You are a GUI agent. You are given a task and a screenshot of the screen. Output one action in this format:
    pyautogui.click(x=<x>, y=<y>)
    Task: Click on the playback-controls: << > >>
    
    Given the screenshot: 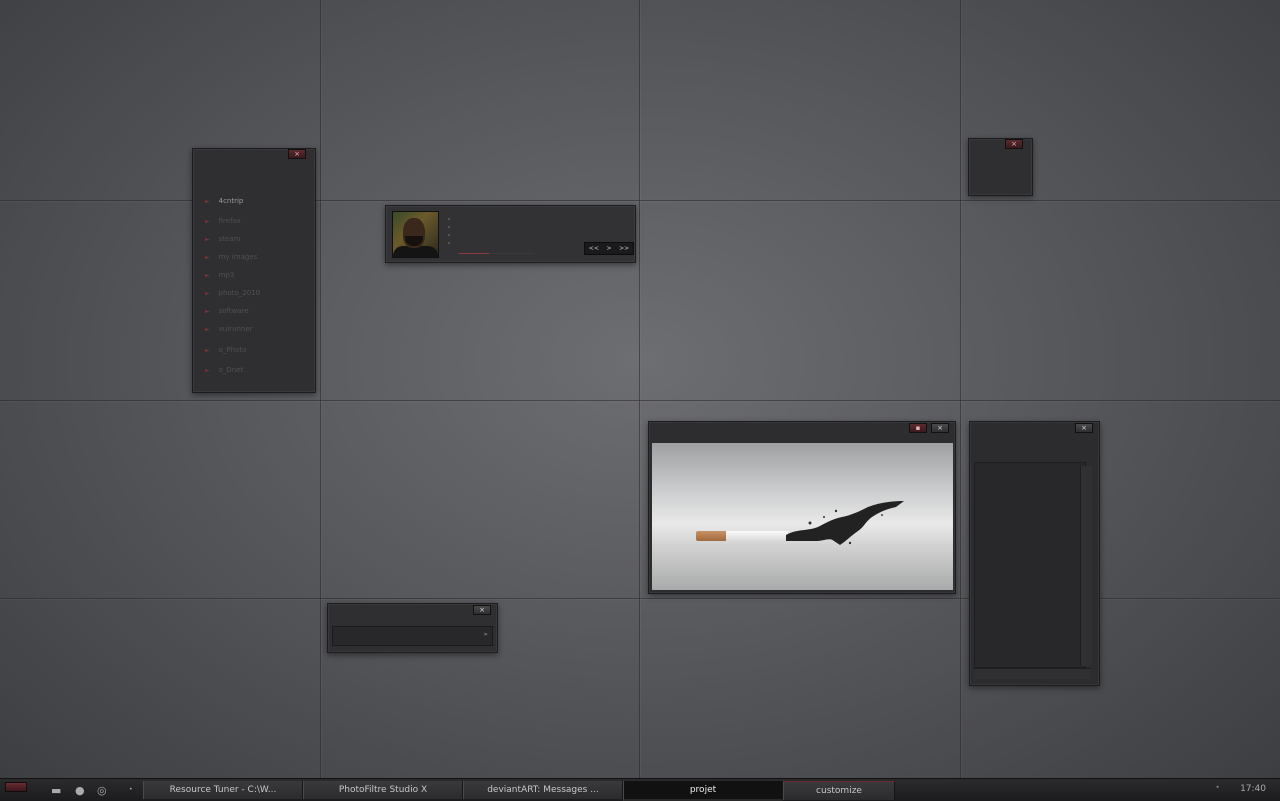 What is the action you would take?
    pyautogui.click(x=609, y=248)
    